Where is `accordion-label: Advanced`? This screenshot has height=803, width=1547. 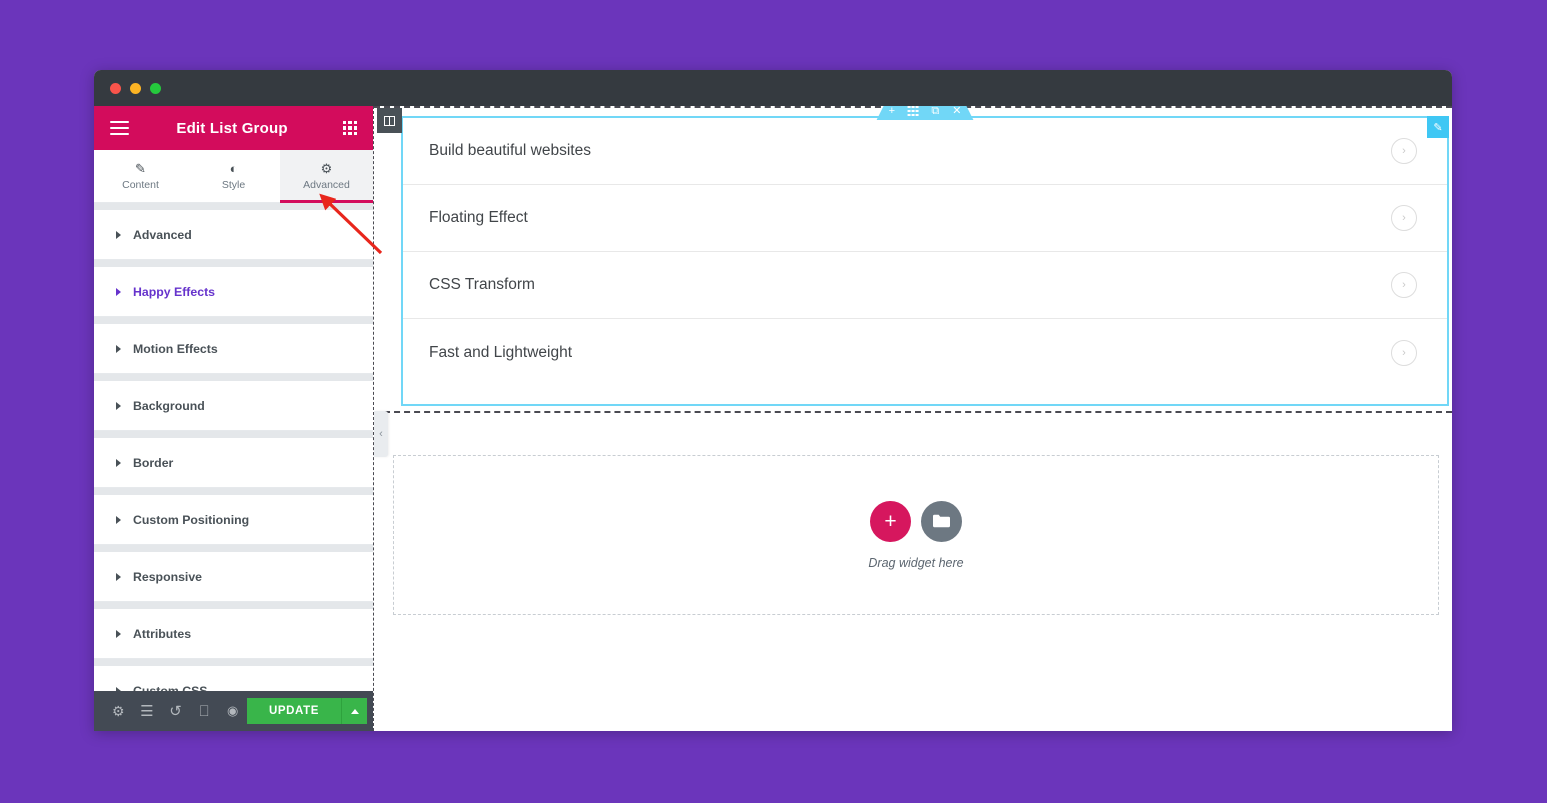 accordion-label: Advanced is located at coordinates (162, 234).